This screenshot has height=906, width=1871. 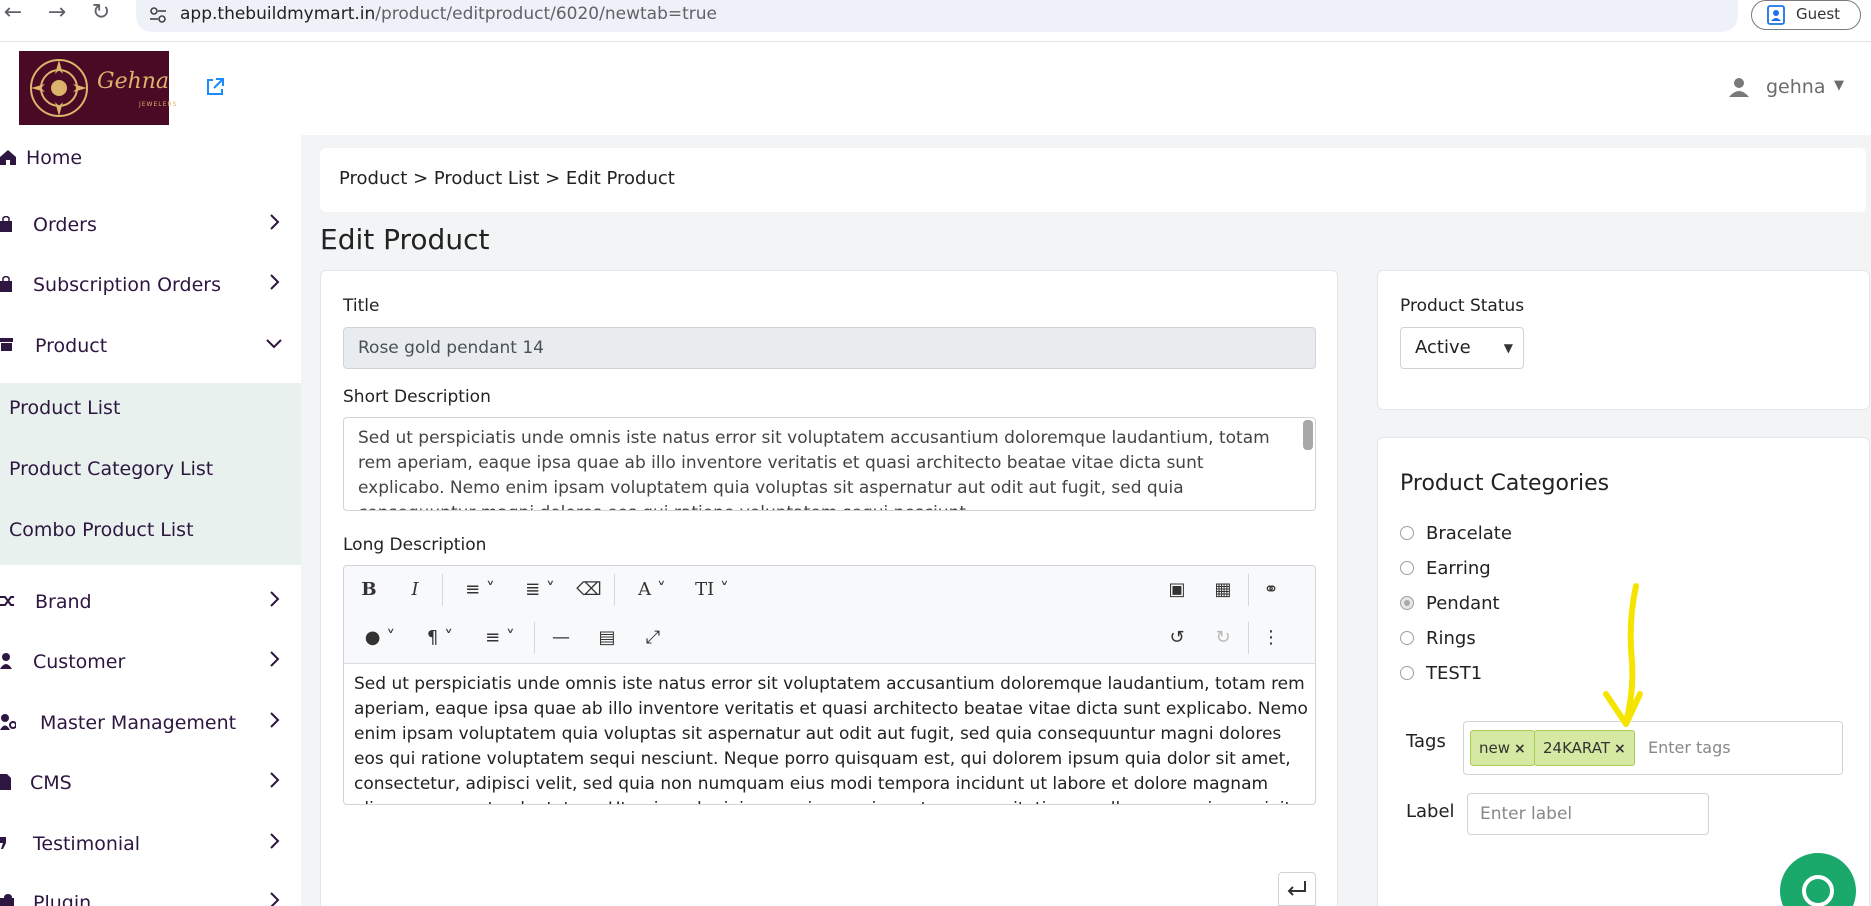 What do you see at coordinates (6, 284) in the screenshot?
I see `shopping-bag-icon` at bounding box center [6, 284].